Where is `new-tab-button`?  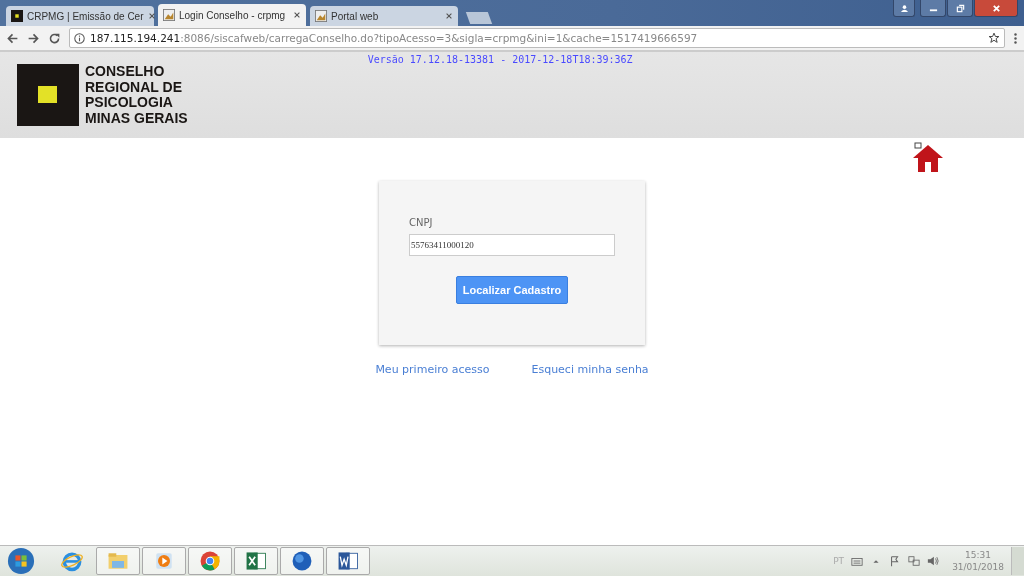
new-tab-button is located at coordinates (479, 18).